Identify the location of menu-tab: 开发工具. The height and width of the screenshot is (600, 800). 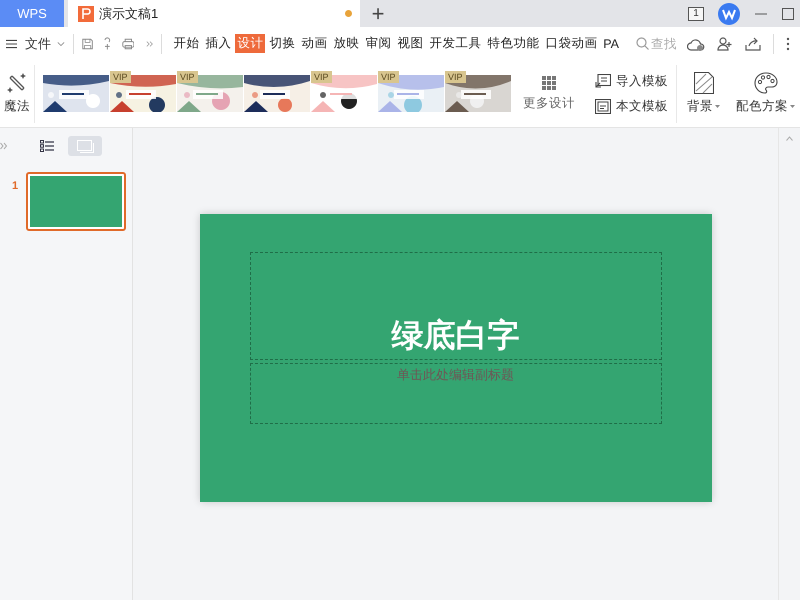
(455, 43).